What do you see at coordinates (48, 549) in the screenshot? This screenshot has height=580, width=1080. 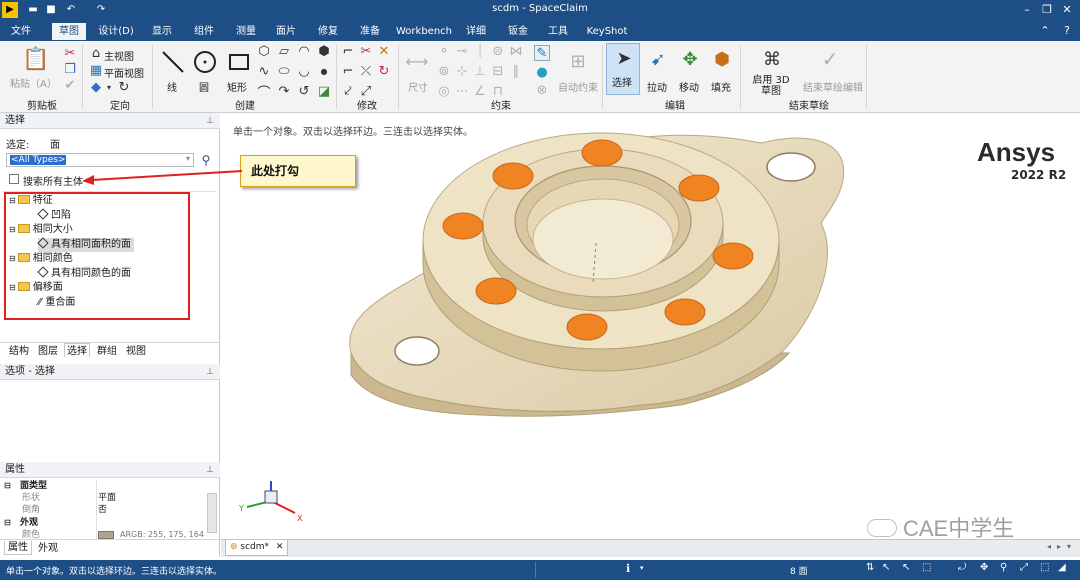 I see `tab-appearance: 外观` at bounding box center [48, 549].